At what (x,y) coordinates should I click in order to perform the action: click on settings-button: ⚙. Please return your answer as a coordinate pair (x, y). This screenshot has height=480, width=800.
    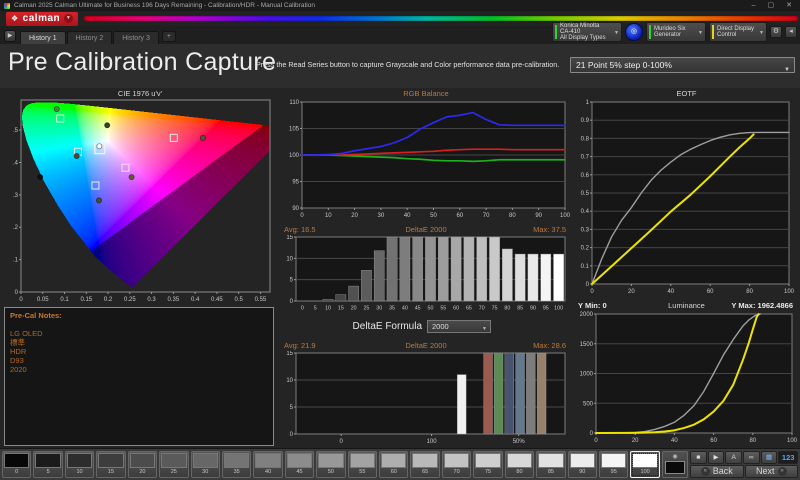
    Looking at the image, I should click on (776, 32).